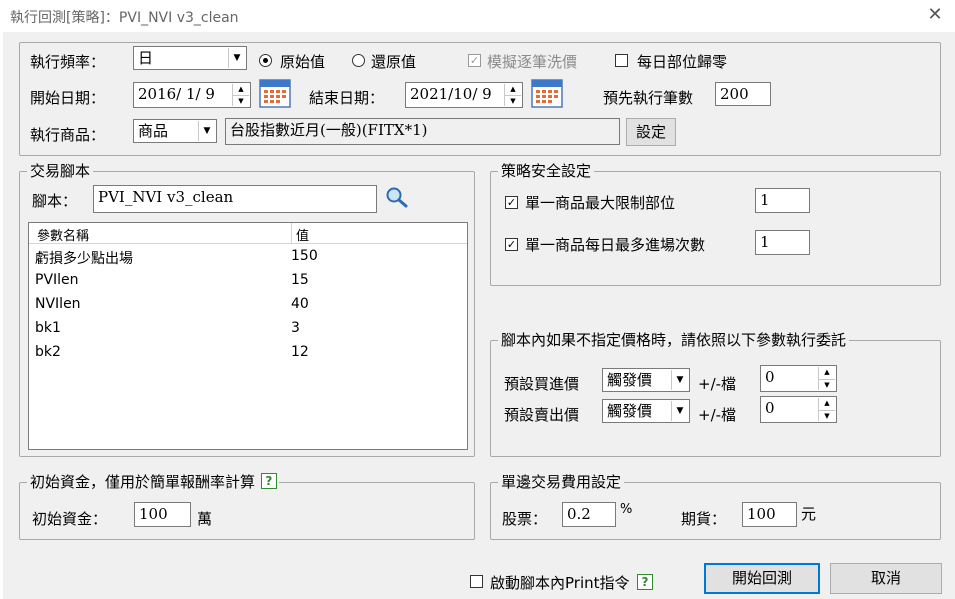 The width and height of the screenshot is (955, 599). What do you see at coordinates (68, 135) in the screenshot?
I see `product-label: 執行商品：` at bounding box center [68, 135].